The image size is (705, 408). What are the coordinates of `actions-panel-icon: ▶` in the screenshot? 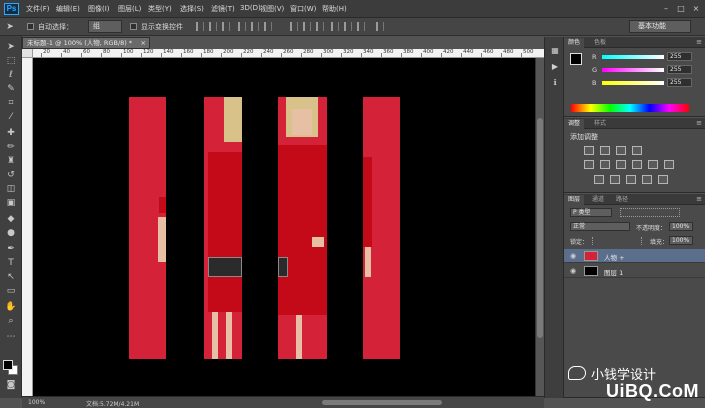 It's located at (555, 66).